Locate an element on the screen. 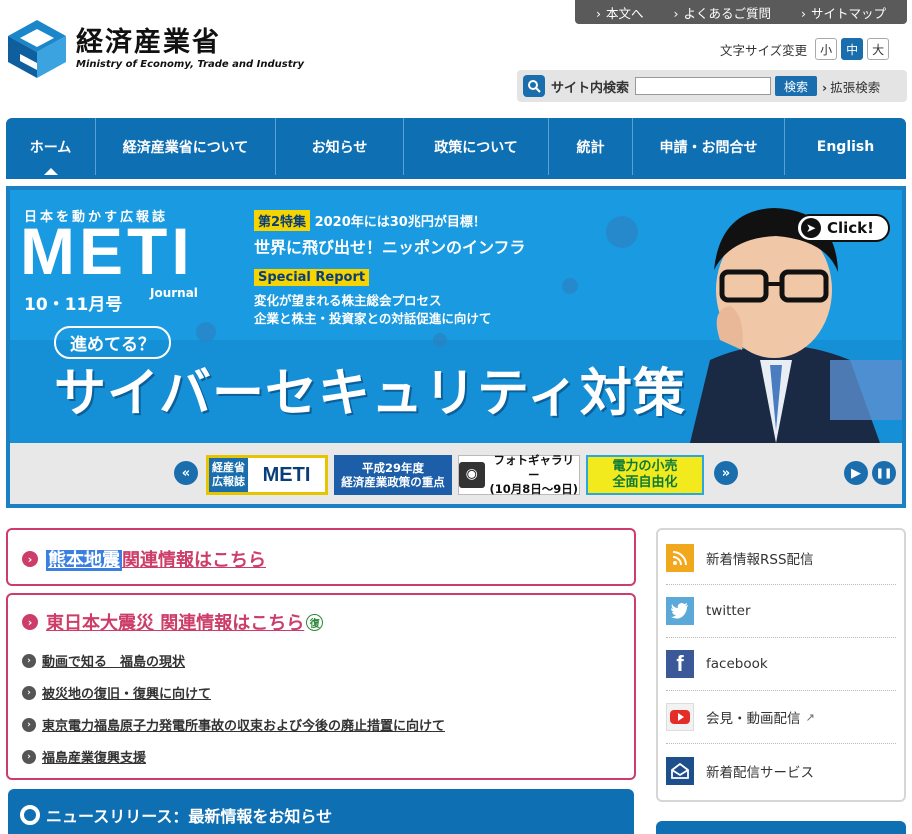 This screenshot has height=834, width=912. tohoku-link-label: 東日本大震災 関連情報はこちら is located at coordinates (175, 623).